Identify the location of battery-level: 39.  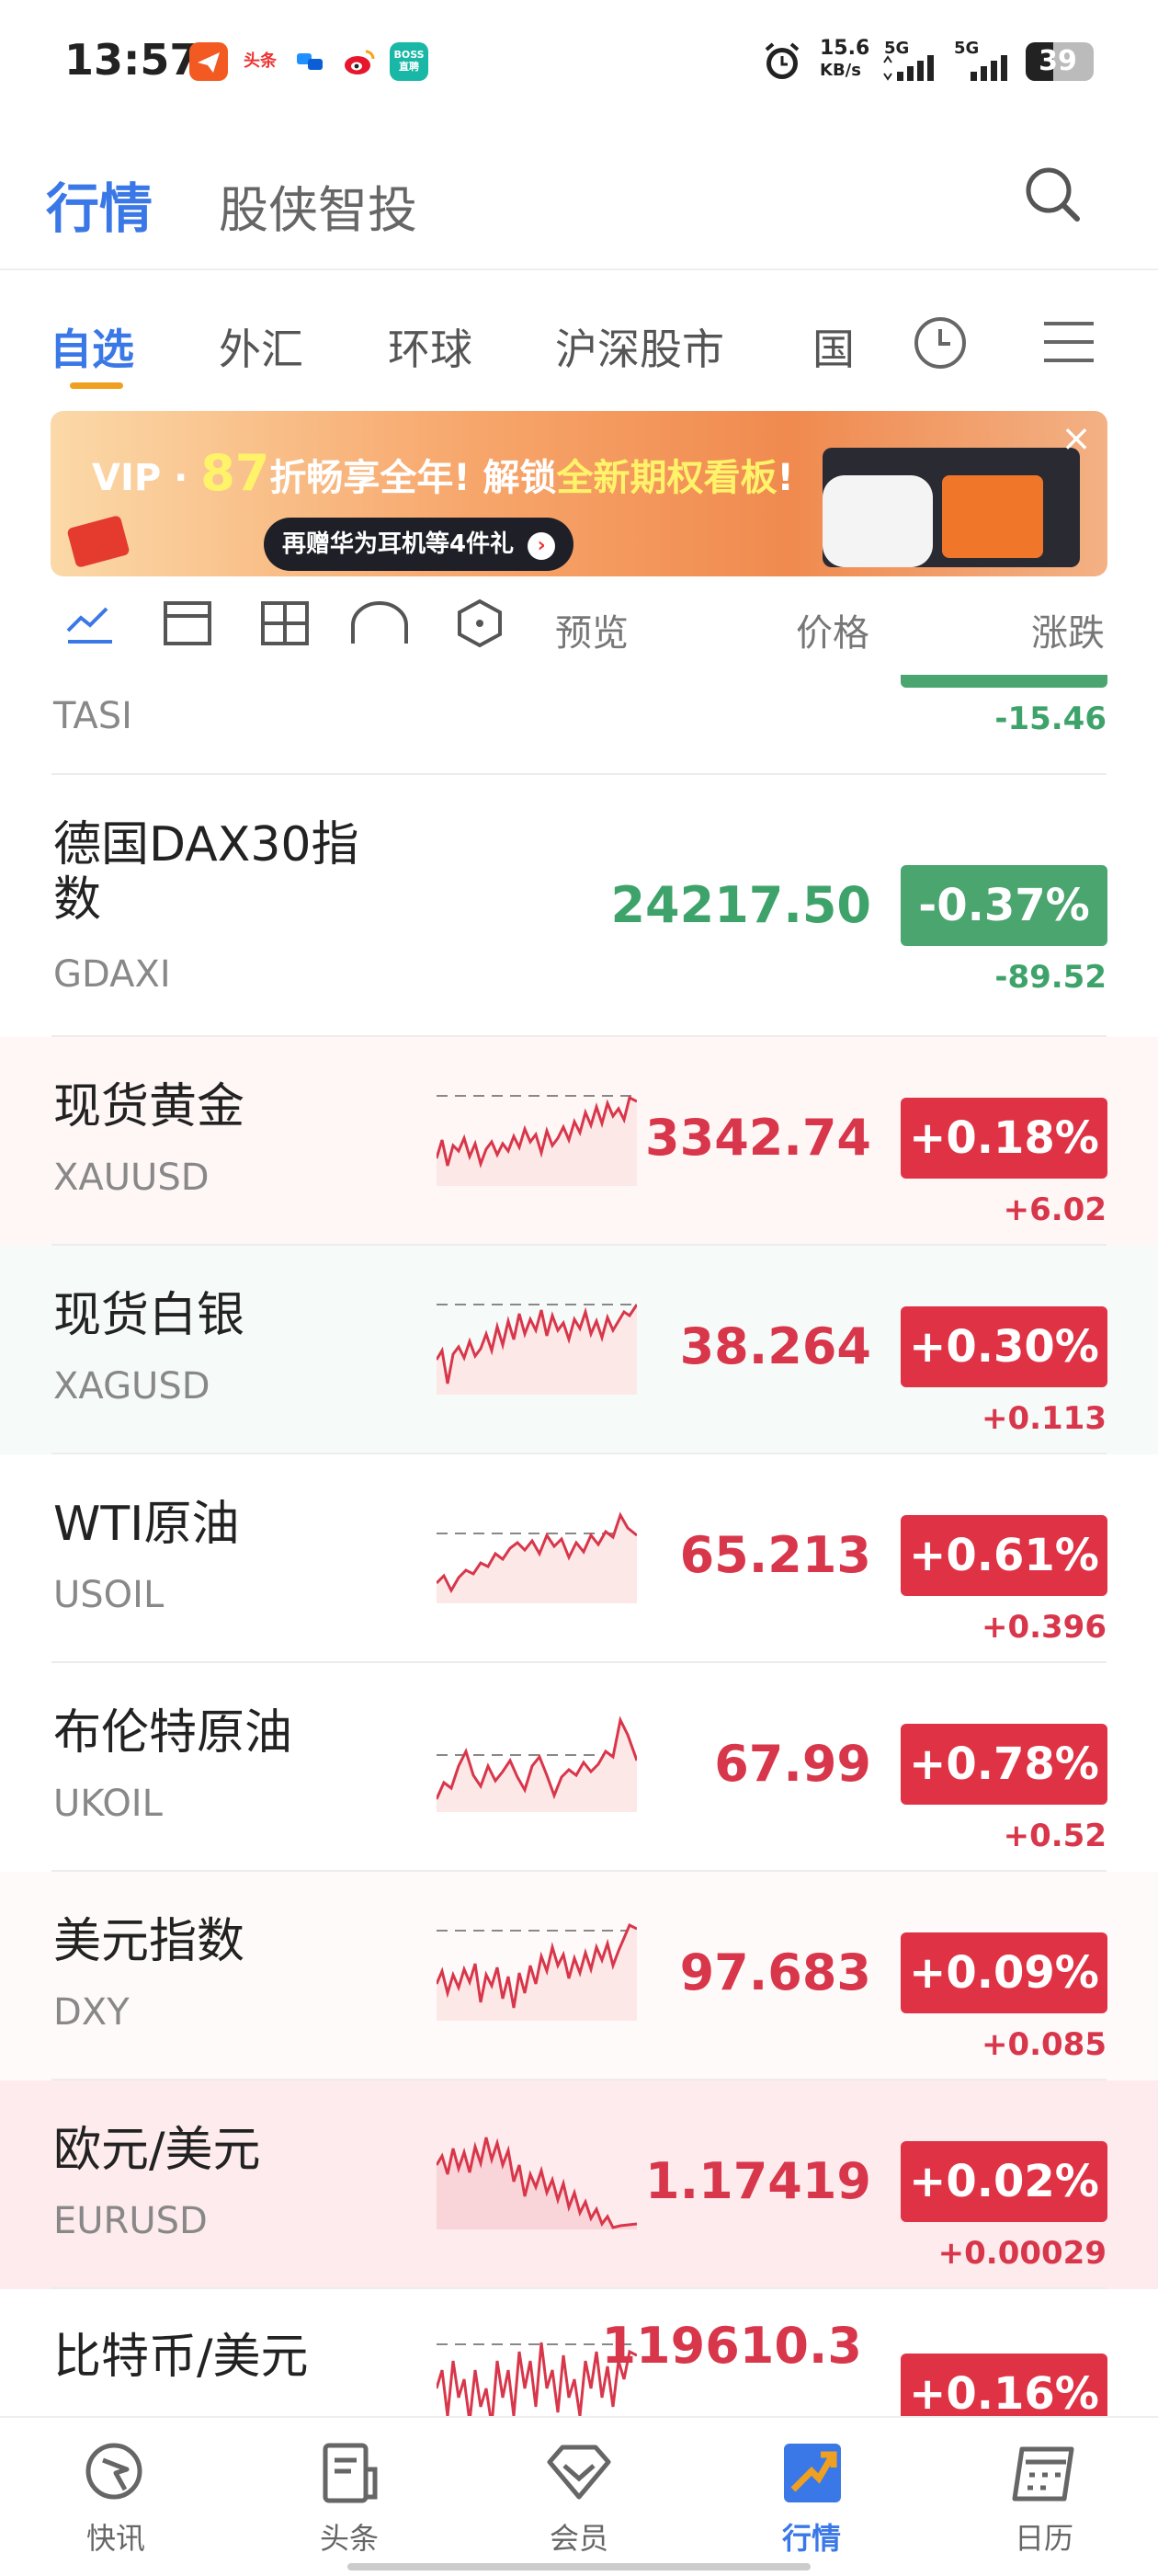
(1058, 61).